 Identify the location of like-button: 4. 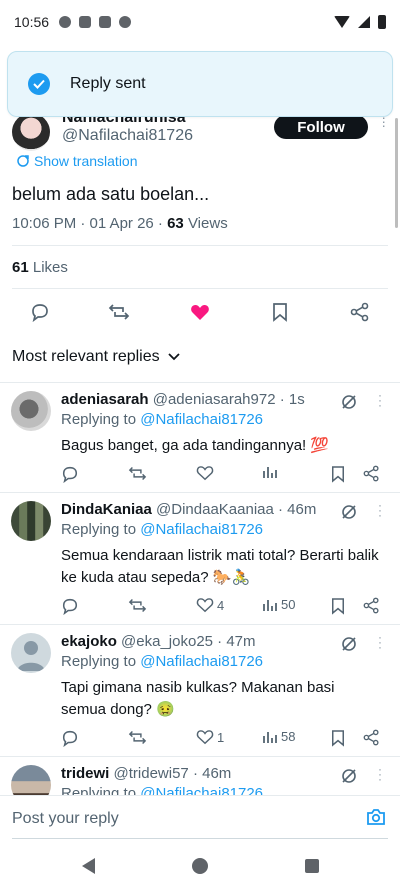
(210, 605).